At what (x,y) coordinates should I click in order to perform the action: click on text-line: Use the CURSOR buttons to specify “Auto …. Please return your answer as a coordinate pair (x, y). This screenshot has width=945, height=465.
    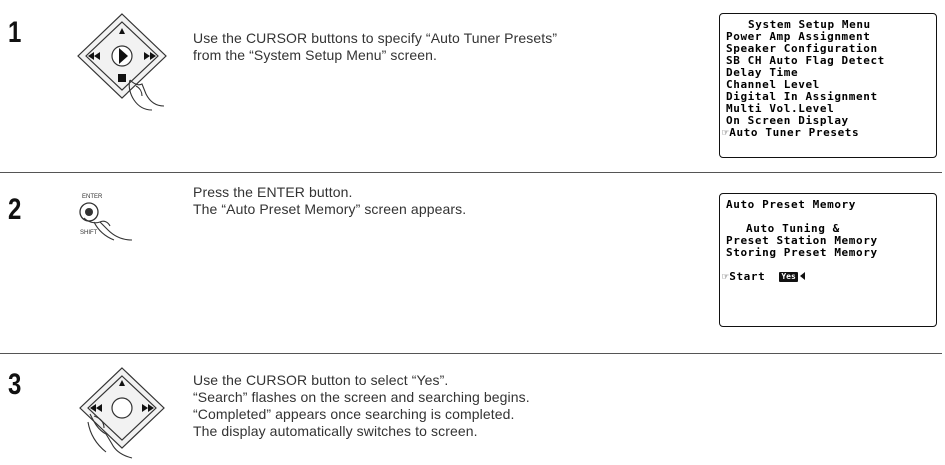
    Looking at the image, I should click on (375, 38).